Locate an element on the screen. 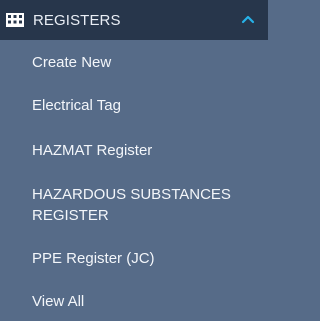 Image resolution: width=320 pixels, height=321 pixels. menu-item-hazardous-substances-register: HAZARDOUS SUBSTANCES REGISTER is located at coordinates (144, 205).